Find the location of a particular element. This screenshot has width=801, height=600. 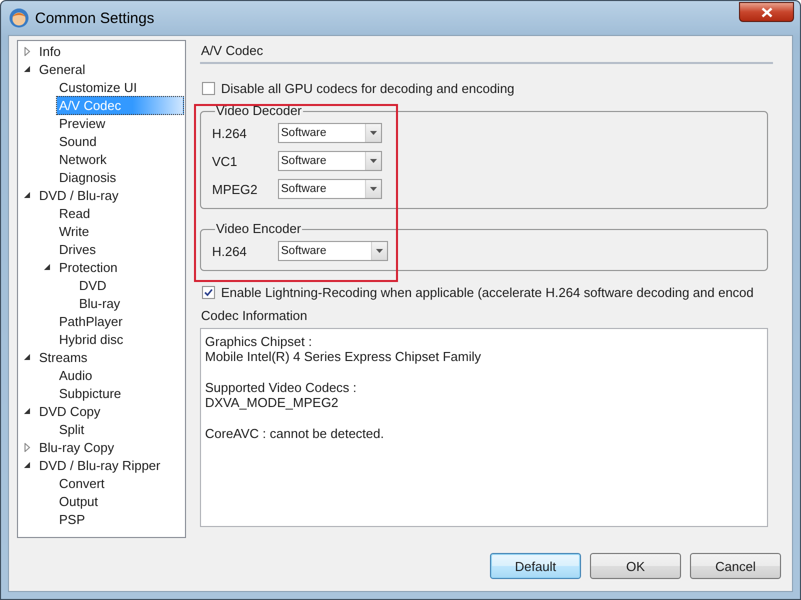

tree-item: Subpicture is located at coordinates (90, 393).